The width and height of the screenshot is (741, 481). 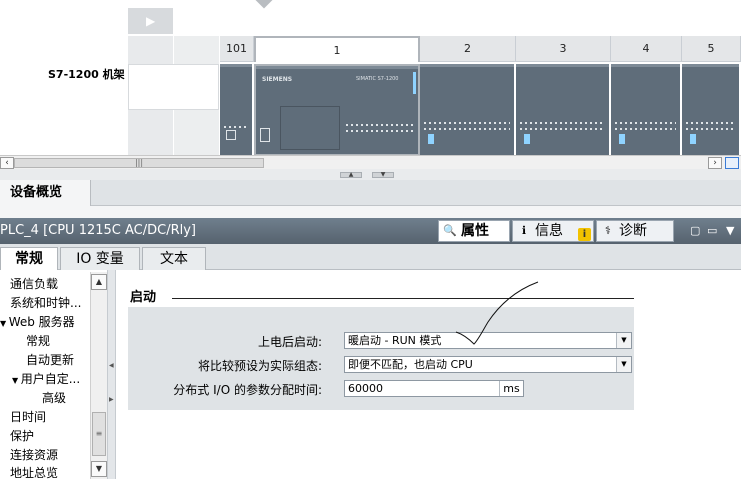 I want to click on subtab-general: 常规, so click(x=29, y=258).